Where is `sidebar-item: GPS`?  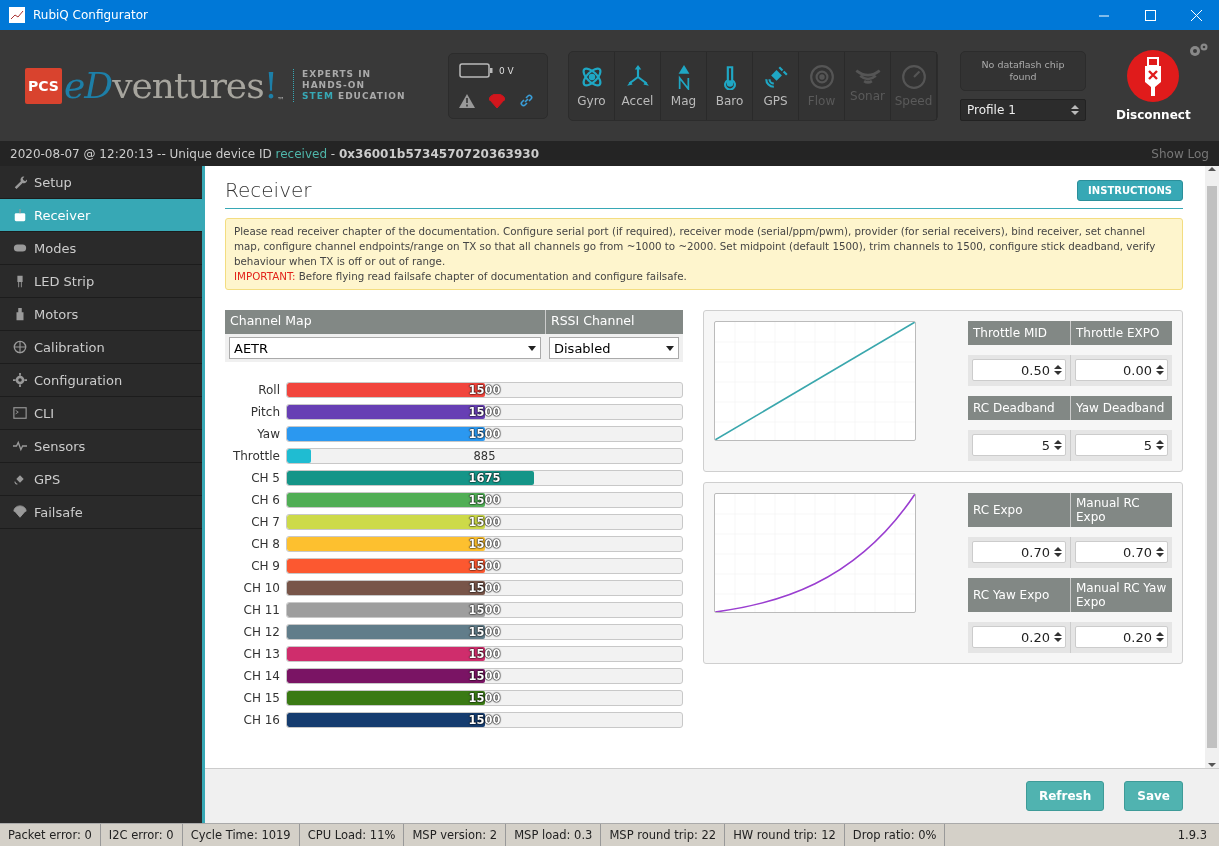
sidebar-item: GPS is located at coordinates (101, 479).